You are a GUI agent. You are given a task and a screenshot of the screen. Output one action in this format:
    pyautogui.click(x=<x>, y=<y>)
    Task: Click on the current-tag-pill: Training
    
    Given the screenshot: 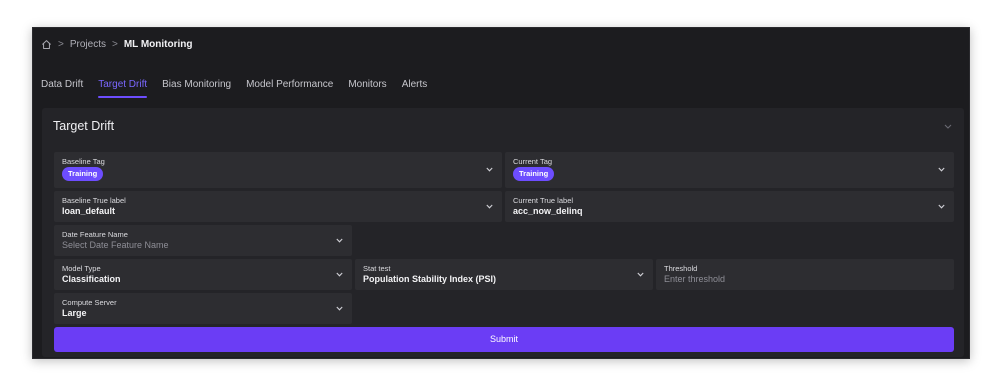 What is the action you would take?
    pyautogui.click(x=534, y=174)
    